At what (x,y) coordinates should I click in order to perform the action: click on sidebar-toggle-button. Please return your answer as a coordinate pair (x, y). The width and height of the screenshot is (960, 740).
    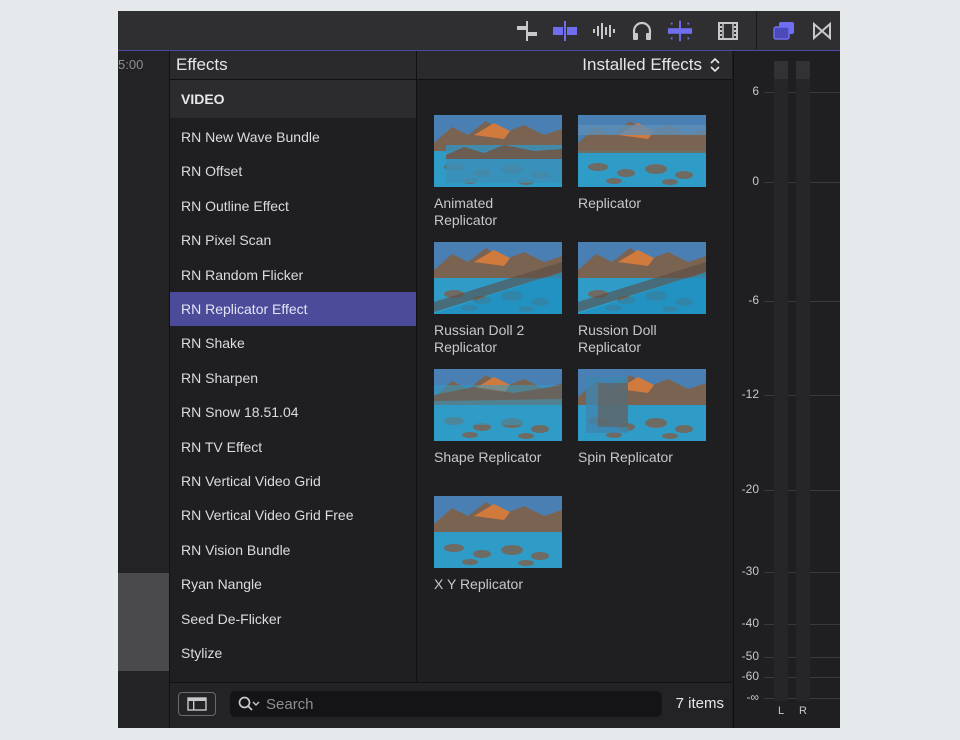
    Looking at the image, I should click on (197, 704).